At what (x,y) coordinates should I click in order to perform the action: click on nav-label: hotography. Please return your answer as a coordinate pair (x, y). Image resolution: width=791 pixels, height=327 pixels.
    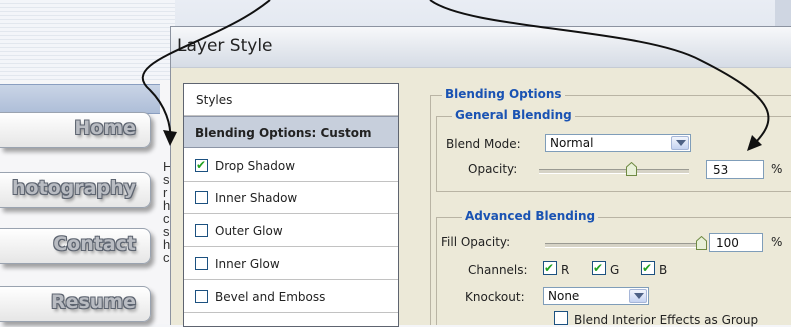
    Looking at the image, I should click on (73, 188).